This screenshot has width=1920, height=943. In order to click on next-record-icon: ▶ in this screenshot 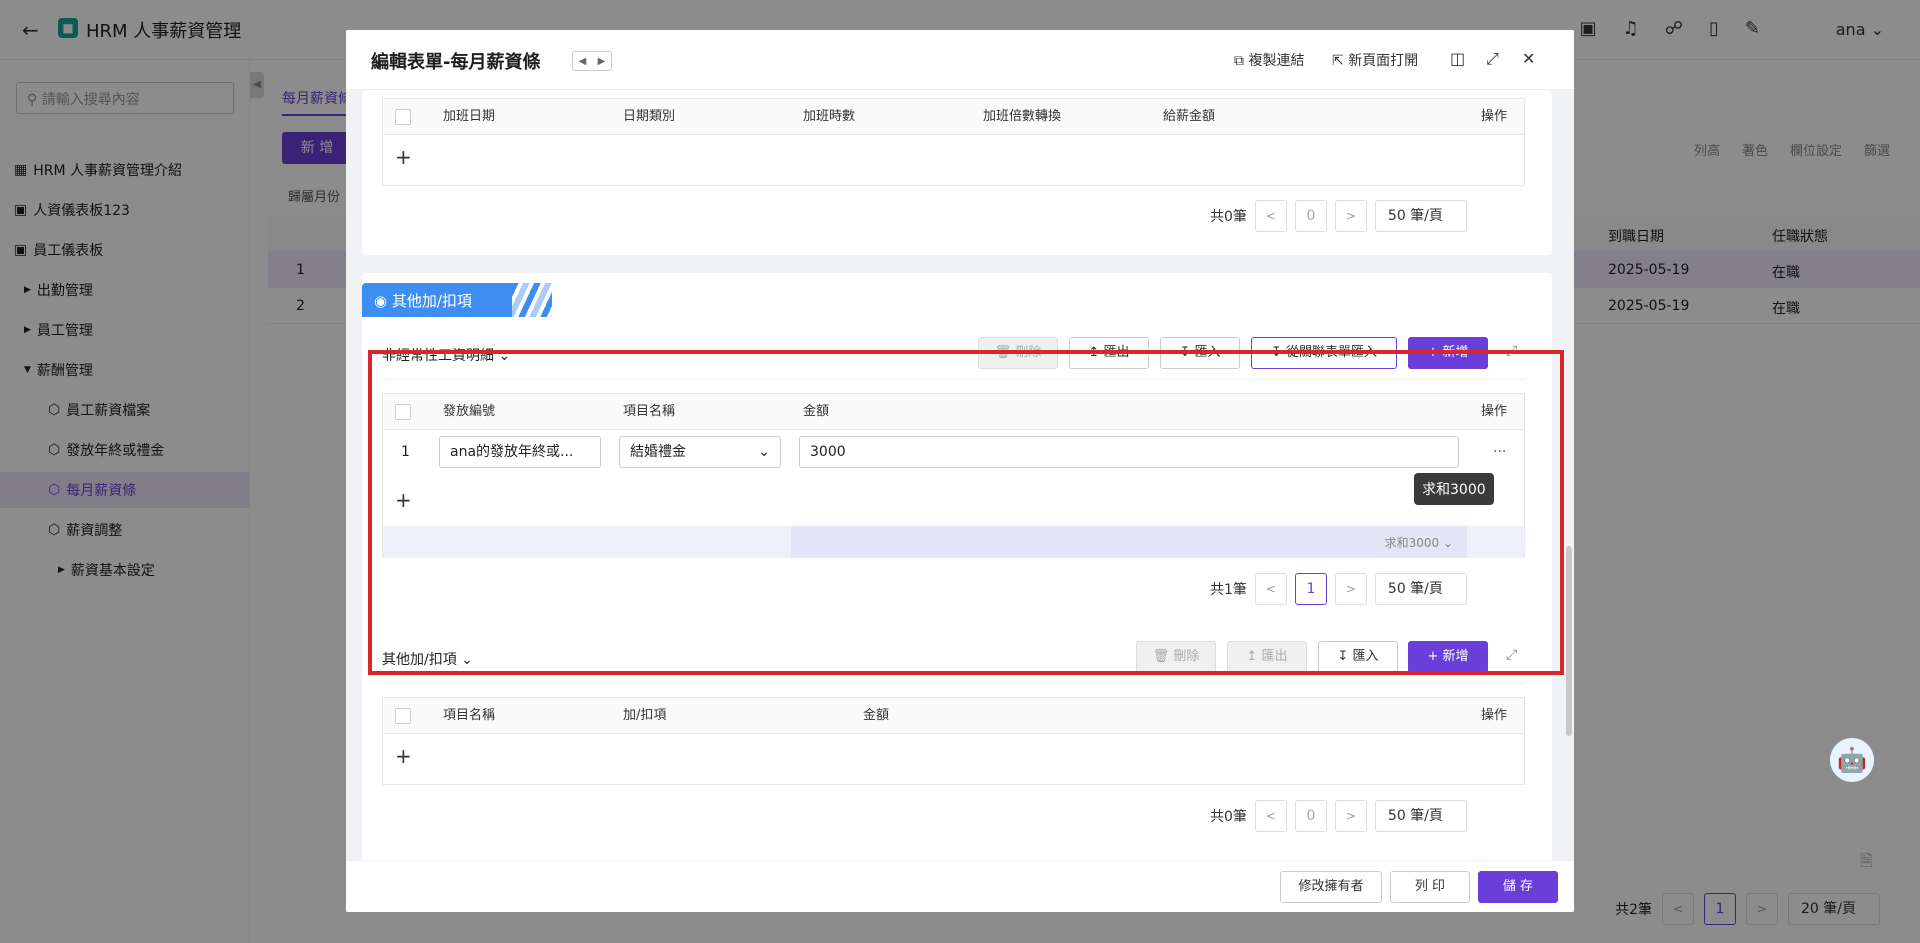, I will do `click(602, 61)`.